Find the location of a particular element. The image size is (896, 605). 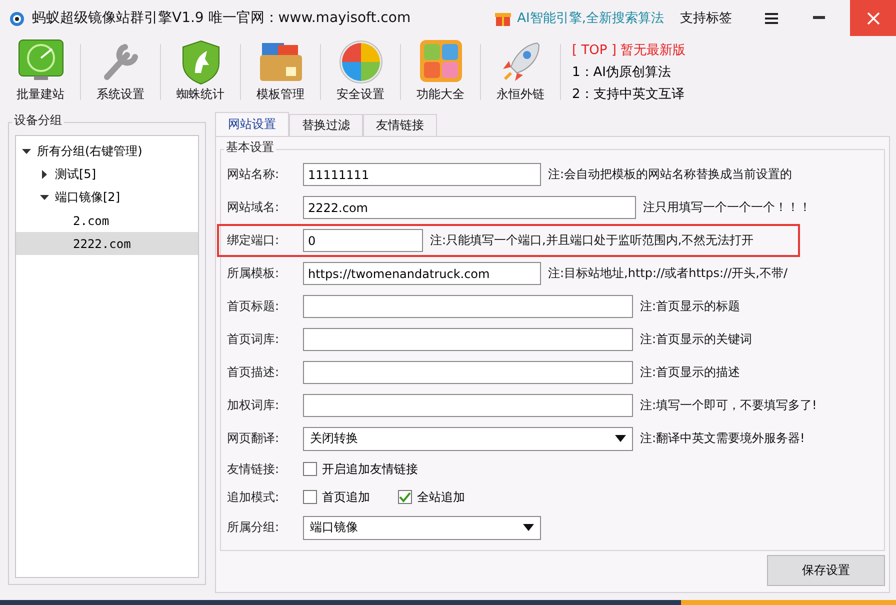

expand-arrow-icon is located at coordinates (44, 174).